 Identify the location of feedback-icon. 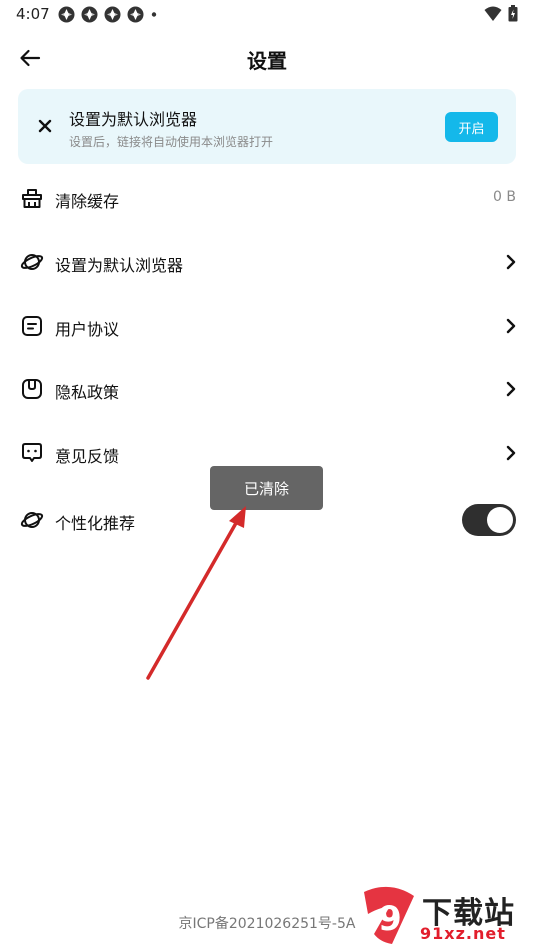
(32, 452).